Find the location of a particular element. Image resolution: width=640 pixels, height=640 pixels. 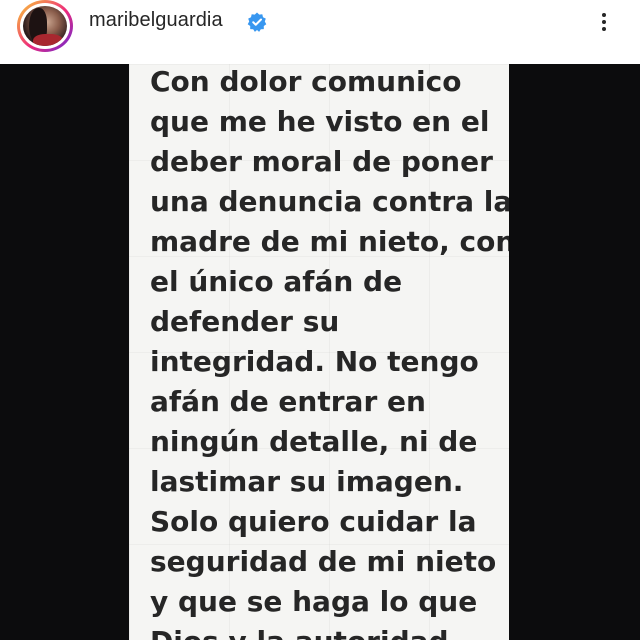

statement-line: ningún detalle, ni de is located at coordinates (314, 441).